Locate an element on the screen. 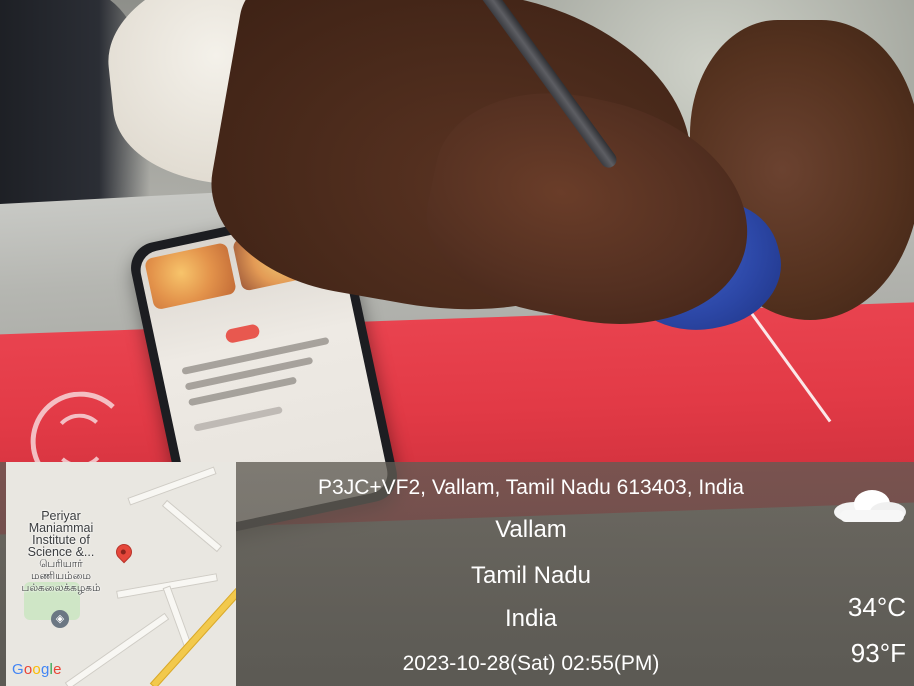 The width and height of the screenshot is (914, 686). state-name: Tamil Nadu is located at coordinates (531, 575).